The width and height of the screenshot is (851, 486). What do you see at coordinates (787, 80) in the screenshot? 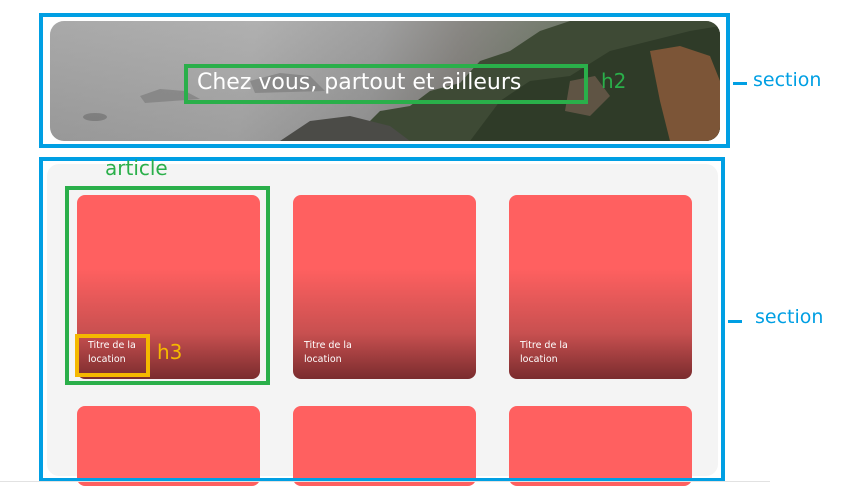
I see `section-top-label: section` at bounding box center [787, 80].